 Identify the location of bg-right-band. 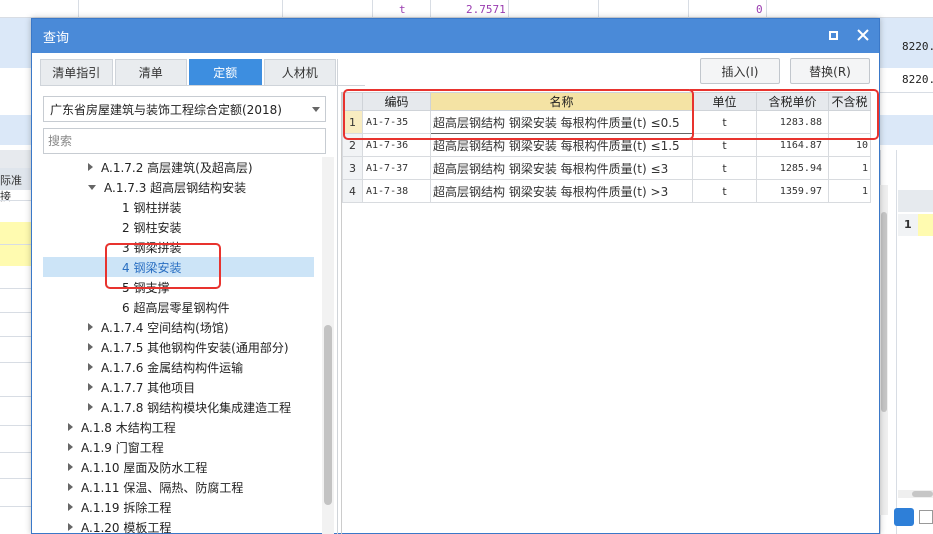
(906, 130).